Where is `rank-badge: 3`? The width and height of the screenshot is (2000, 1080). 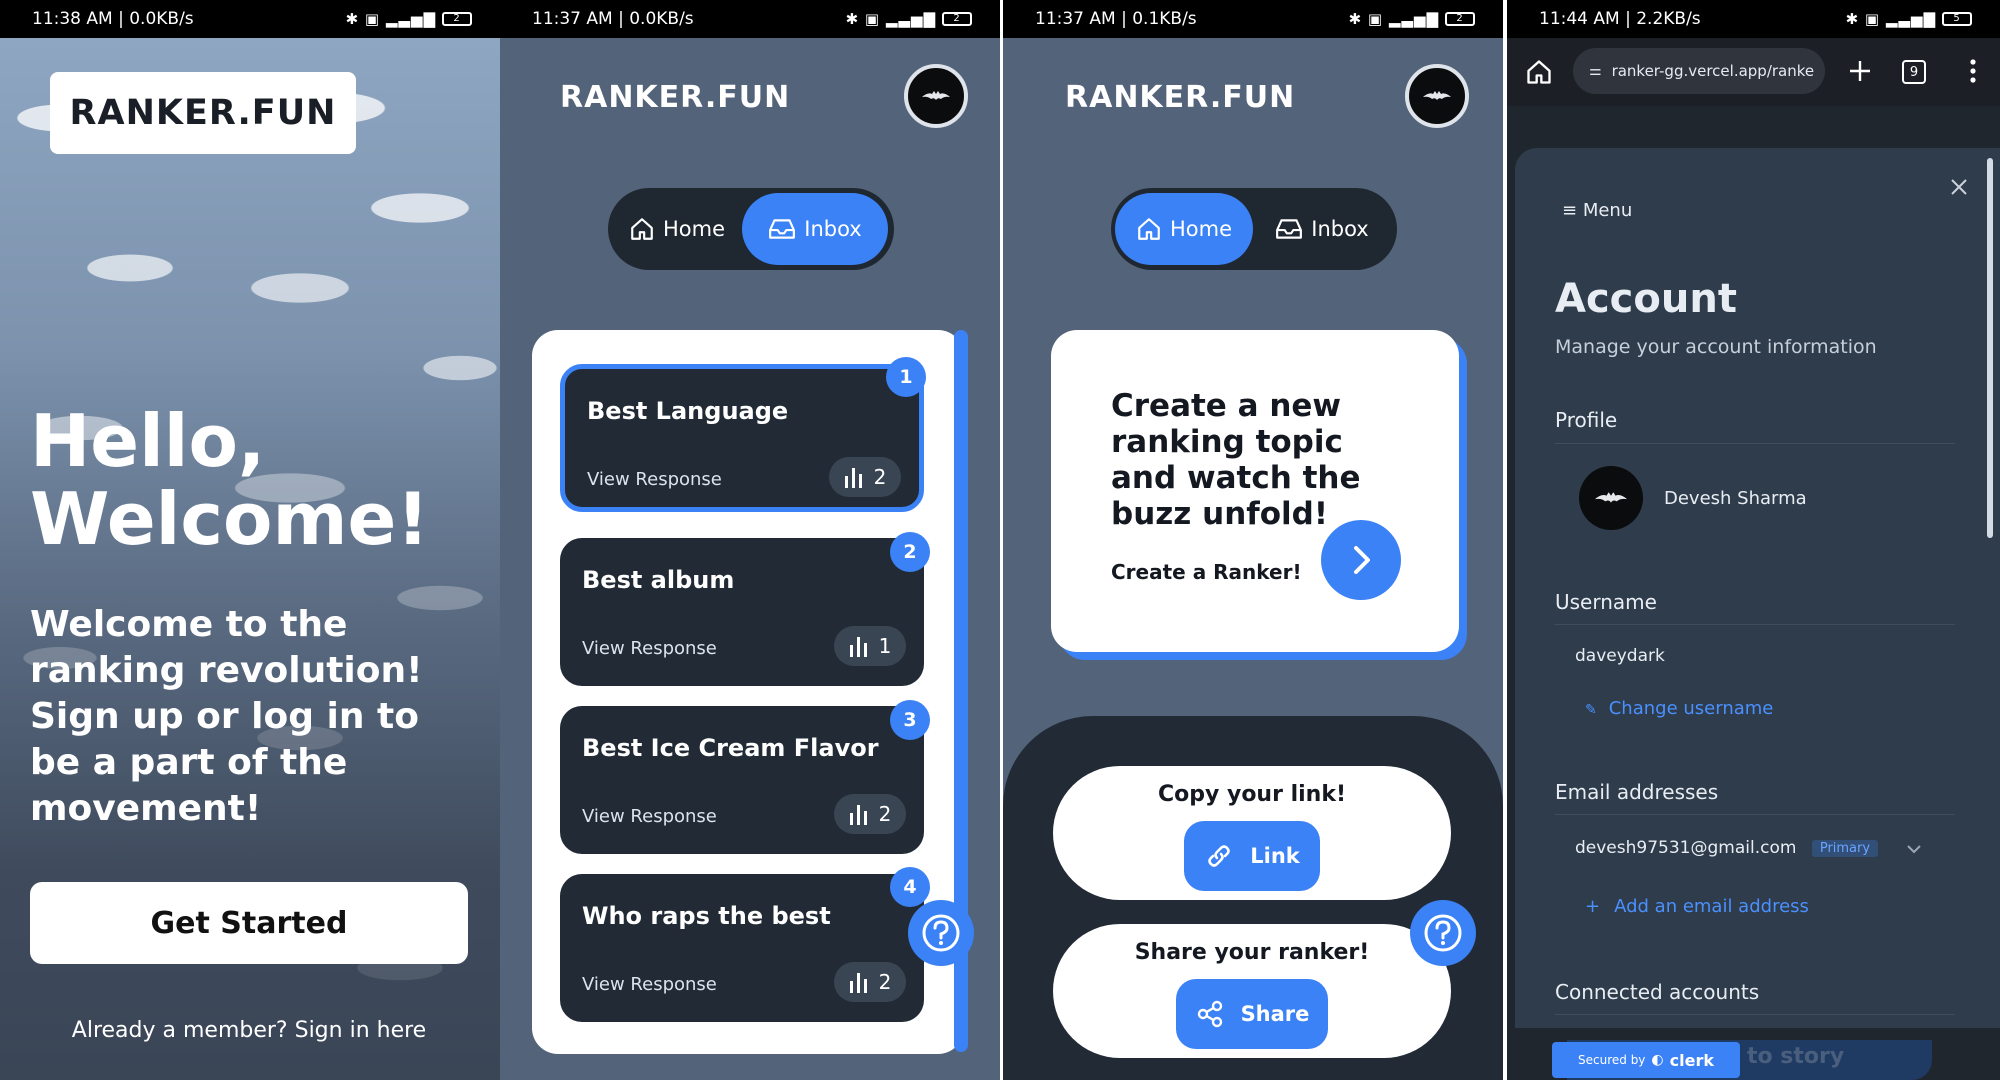
rank-badge: 3 is located at coordinates (910, 720).